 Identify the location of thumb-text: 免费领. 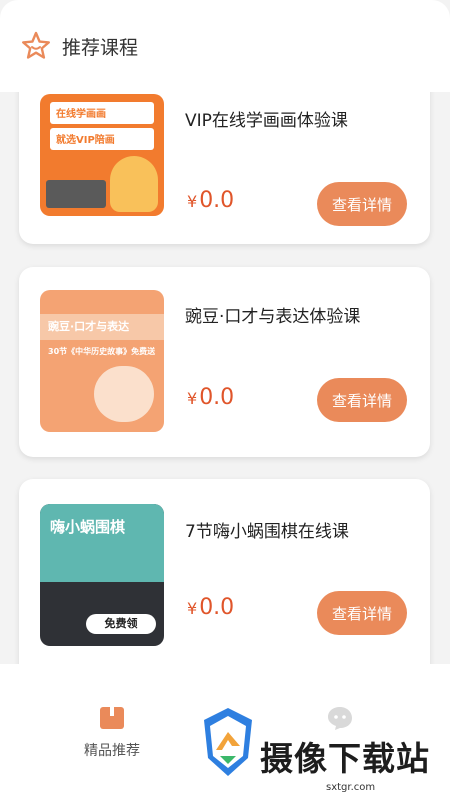
(121, 624).